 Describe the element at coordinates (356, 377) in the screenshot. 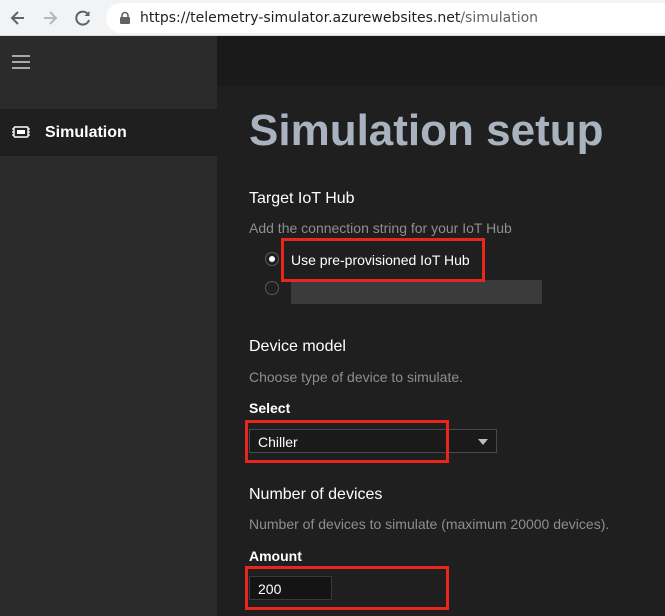

I see `device-model-description: Choose type of device to simulate.` at that location.